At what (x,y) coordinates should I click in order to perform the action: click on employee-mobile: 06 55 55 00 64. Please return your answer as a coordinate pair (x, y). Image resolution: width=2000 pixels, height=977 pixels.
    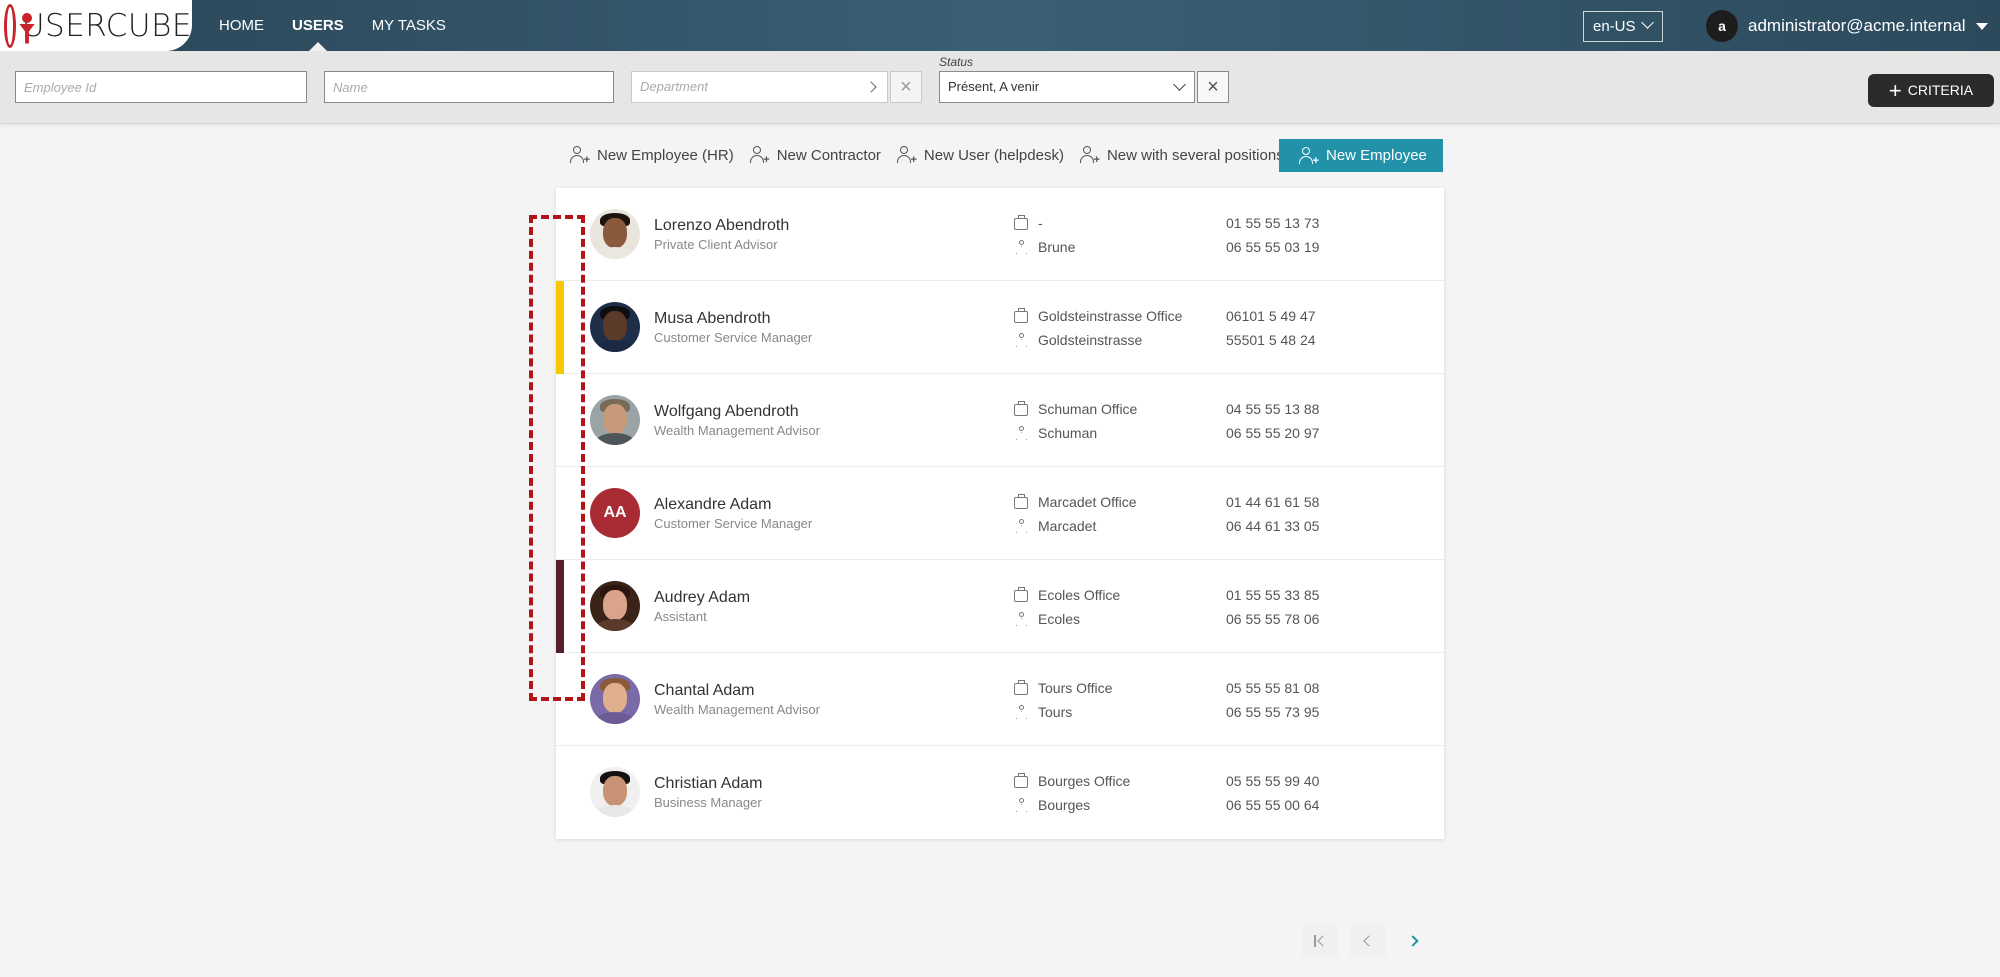
    Looking at the image, I should click on (1273, 805).